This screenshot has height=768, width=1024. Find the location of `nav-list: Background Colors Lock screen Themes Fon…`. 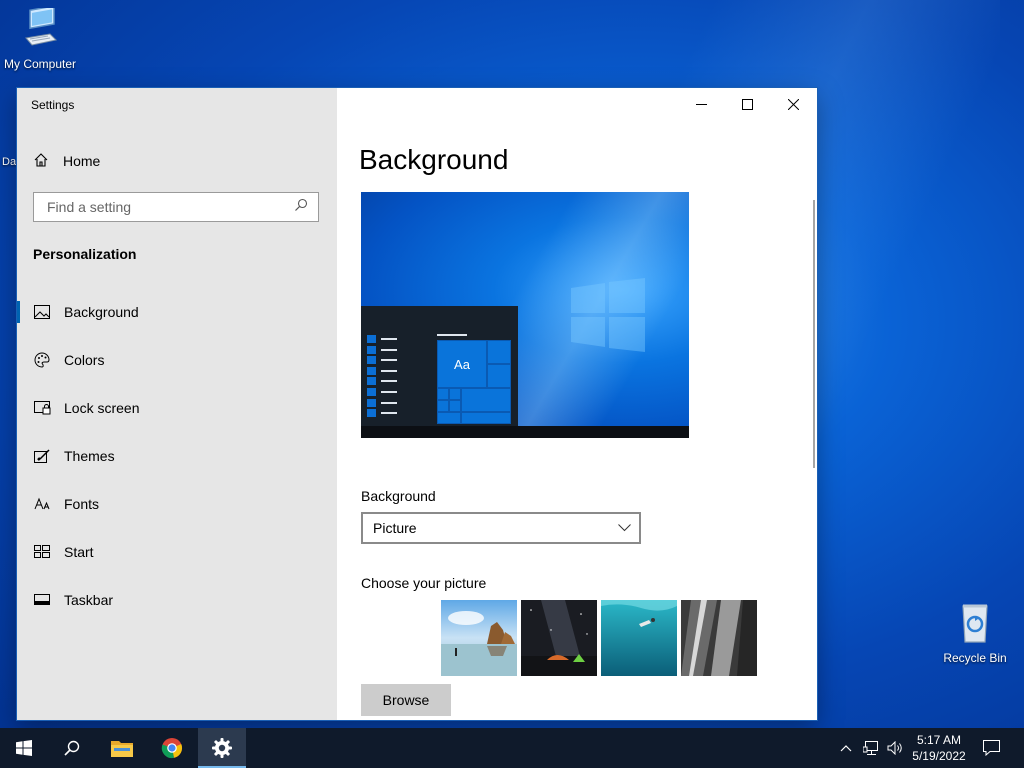

nav-list: Background Colors Lock screen Themes Fon… is located at coordinates (177, 456).